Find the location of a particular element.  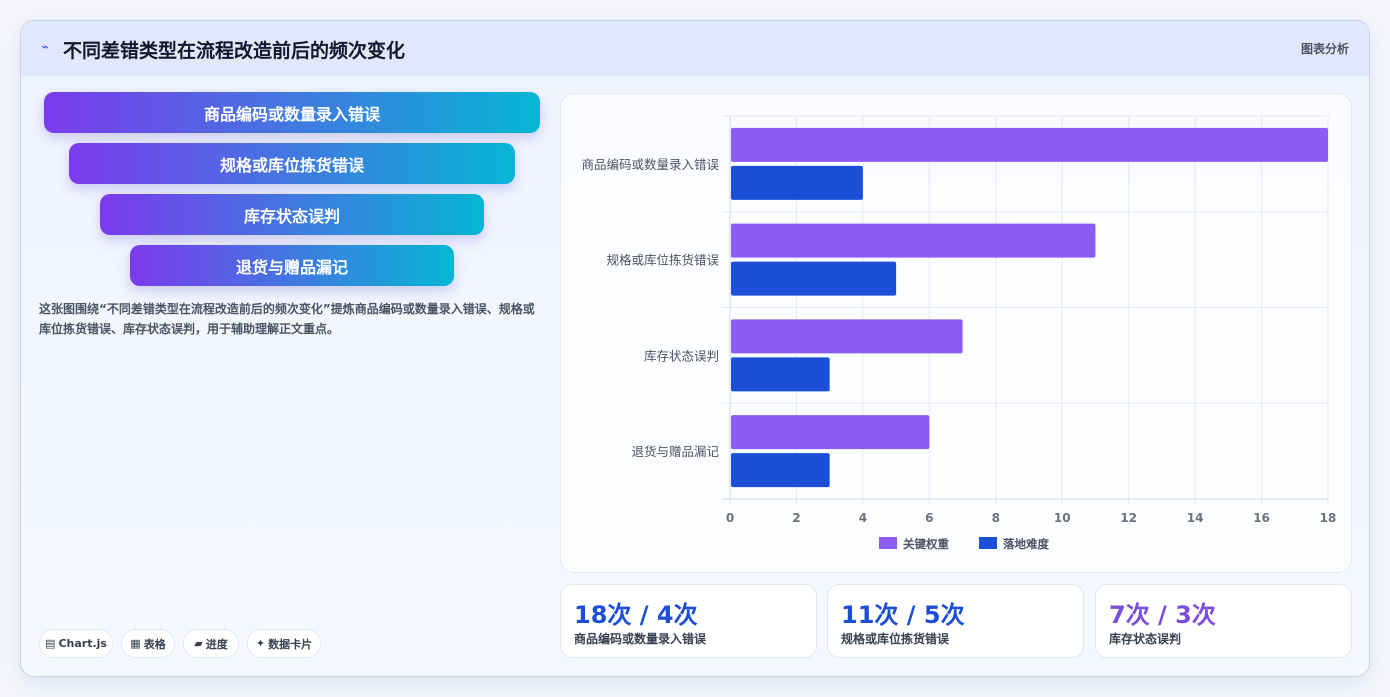

x-tick-label: 16 is located at coordinates (1261, 518).